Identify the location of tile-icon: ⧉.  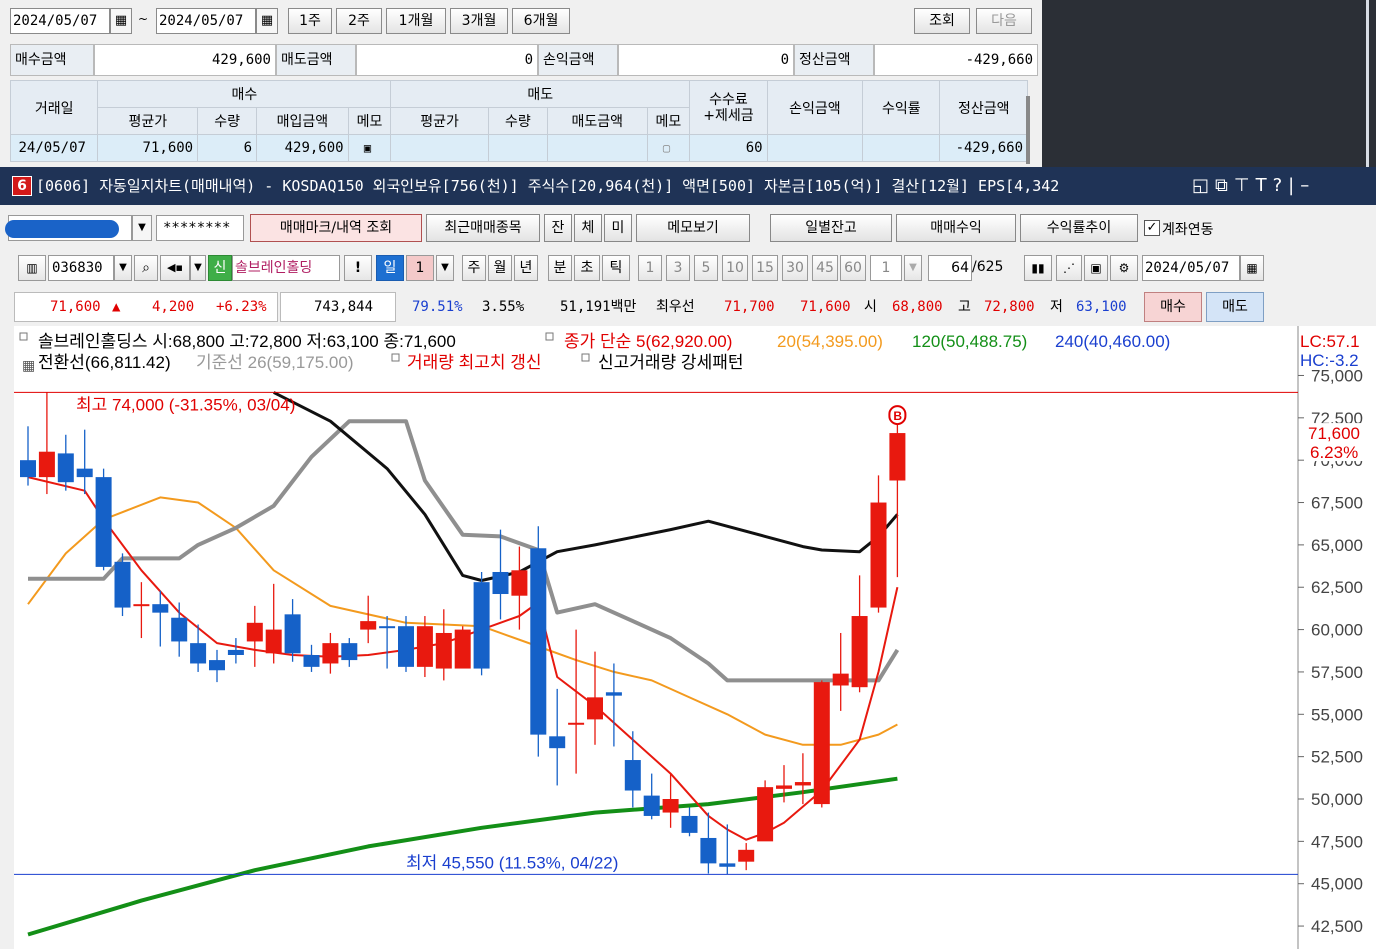
(1224, 185).